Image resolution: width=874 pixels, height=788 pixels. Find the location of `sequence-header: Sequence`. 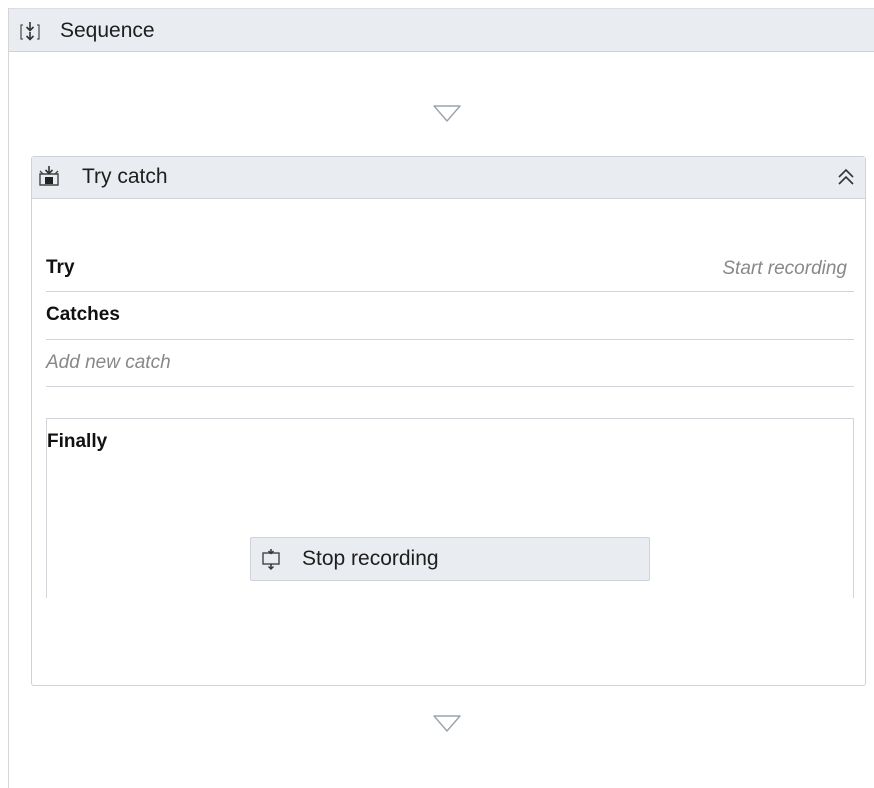

sequence-header: Sequence is located at coordinates (441, 30).